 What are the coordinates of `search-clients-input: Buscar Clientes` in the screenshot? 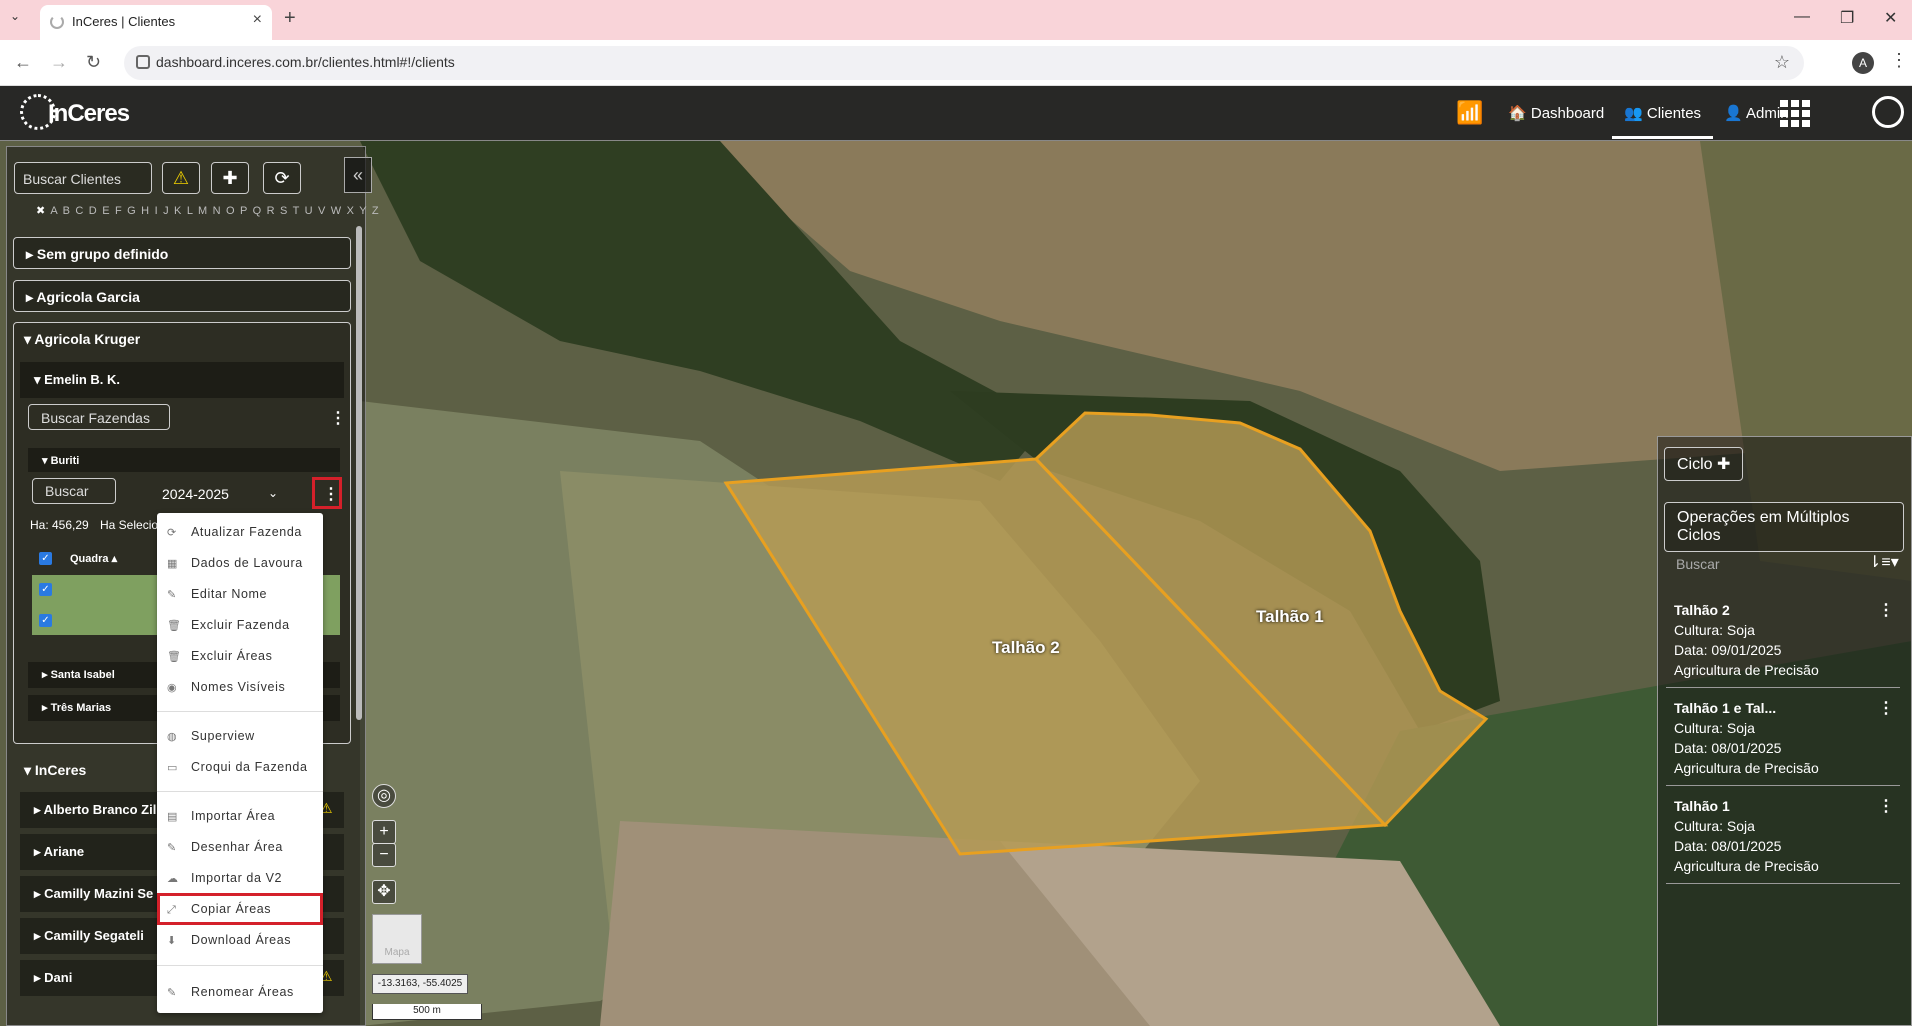 It's located at (83, 178).